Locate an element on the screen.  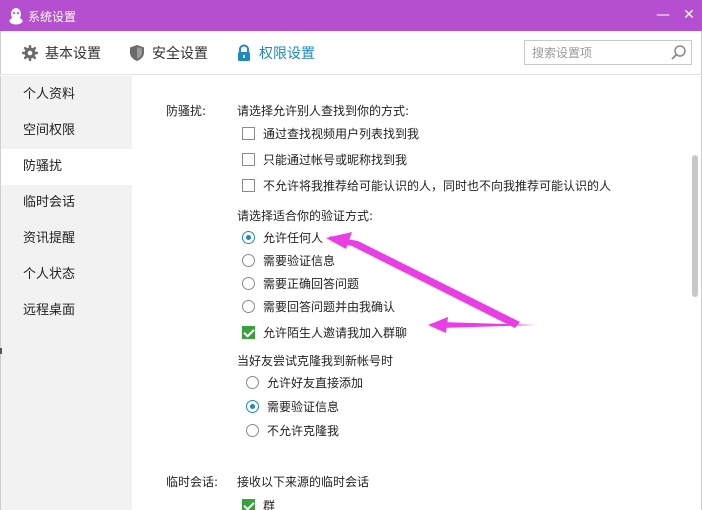
sidebar-item-temp-chat: 临时会话 is located at coordinates (66, 203).